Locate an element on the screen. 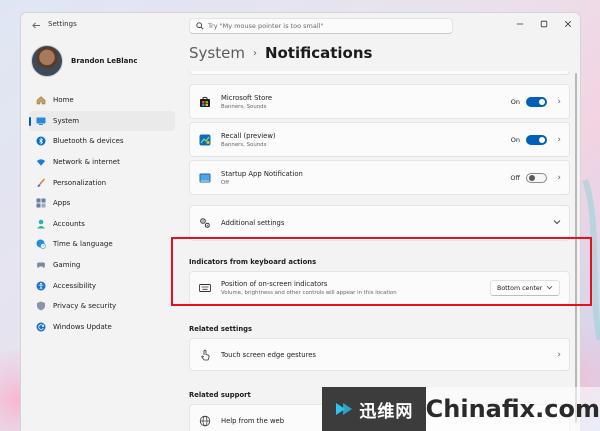  app-name: Recall (preview) is located at coordinates (248, 135).